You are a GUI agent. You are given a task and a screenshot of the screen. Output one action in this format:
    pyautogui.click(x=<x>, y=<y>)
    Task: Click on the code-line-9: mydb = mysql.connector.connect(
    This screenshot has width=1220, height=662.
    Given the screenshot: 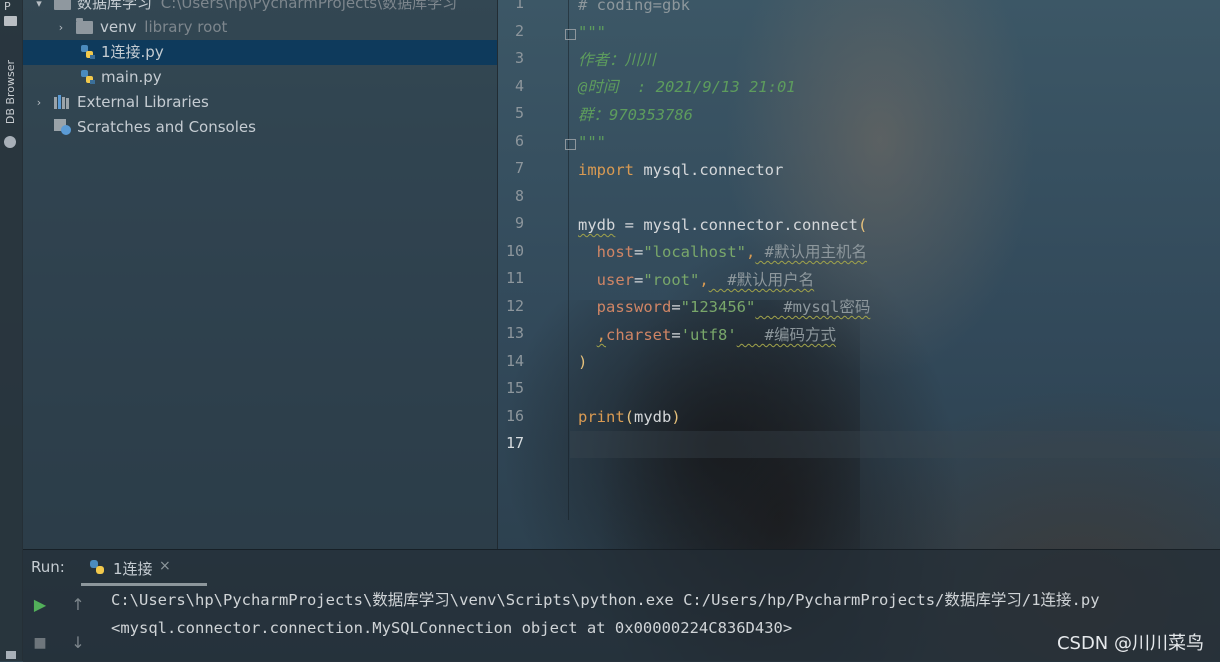 What is the action you would take?
    pyautogui.click(x=722, y=225)
    